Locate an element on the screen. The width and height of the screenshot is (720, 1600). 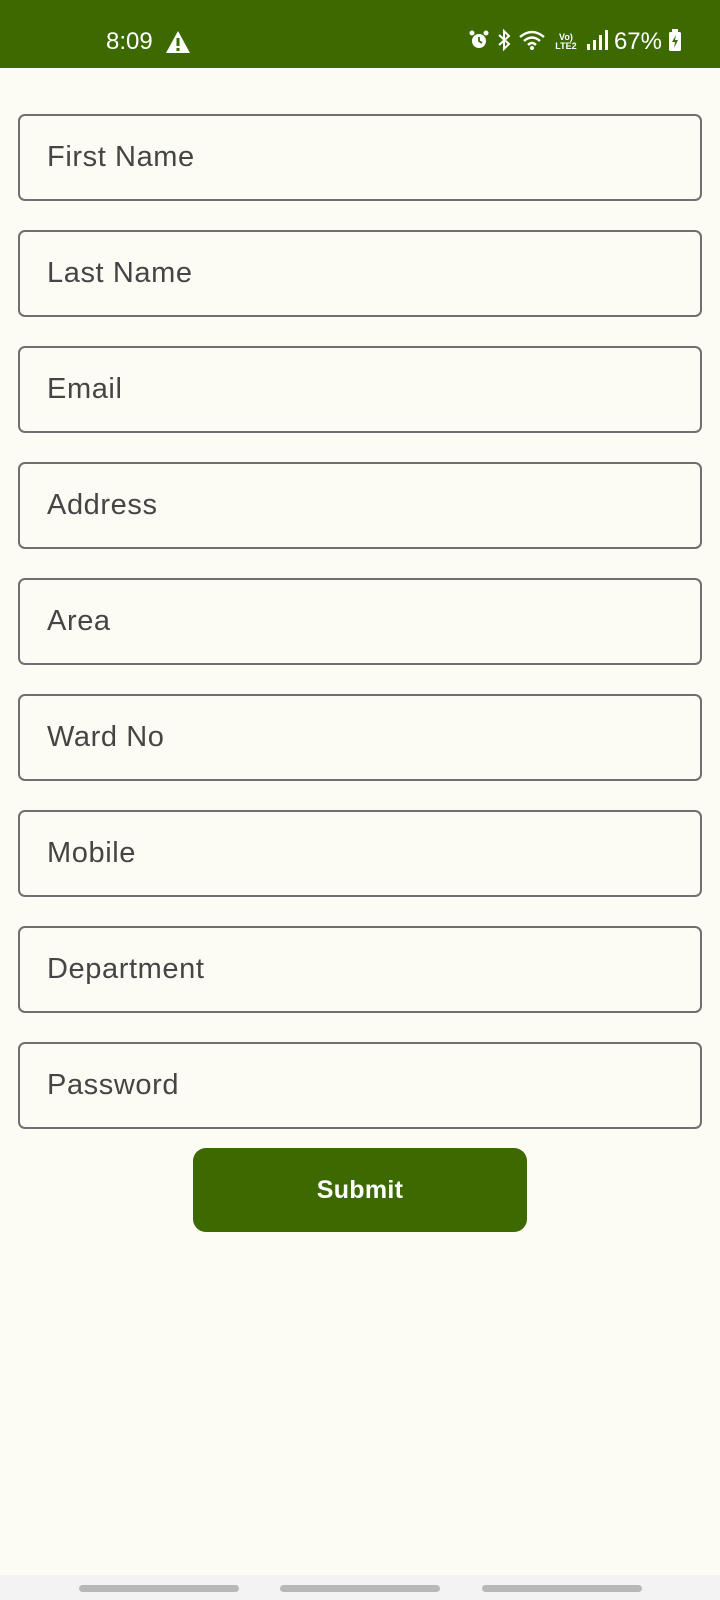
wifi-icon is located at coordinates (532, 42).